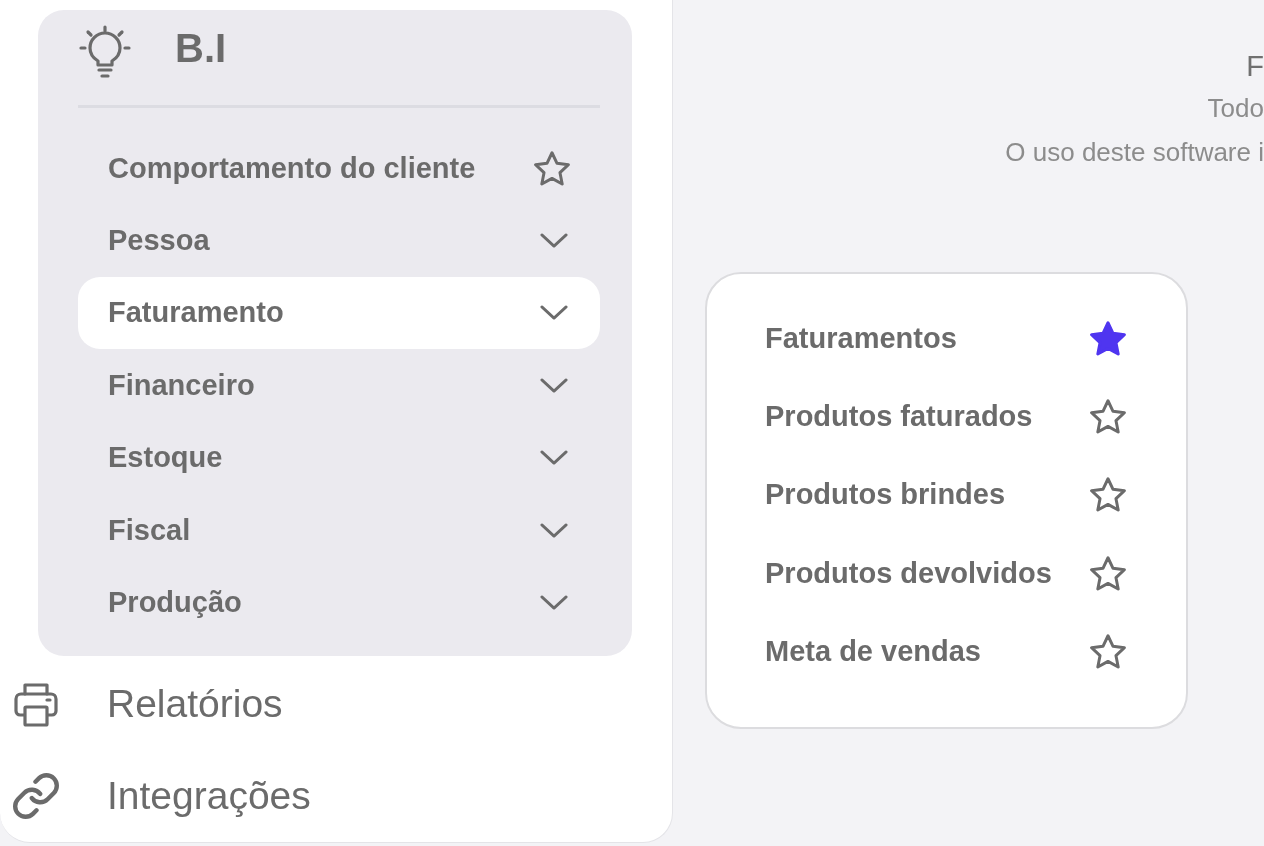 The height and width of the screenshot is (846, 1264). I want to click on menu-item: Pessoa, so click(339, 240).